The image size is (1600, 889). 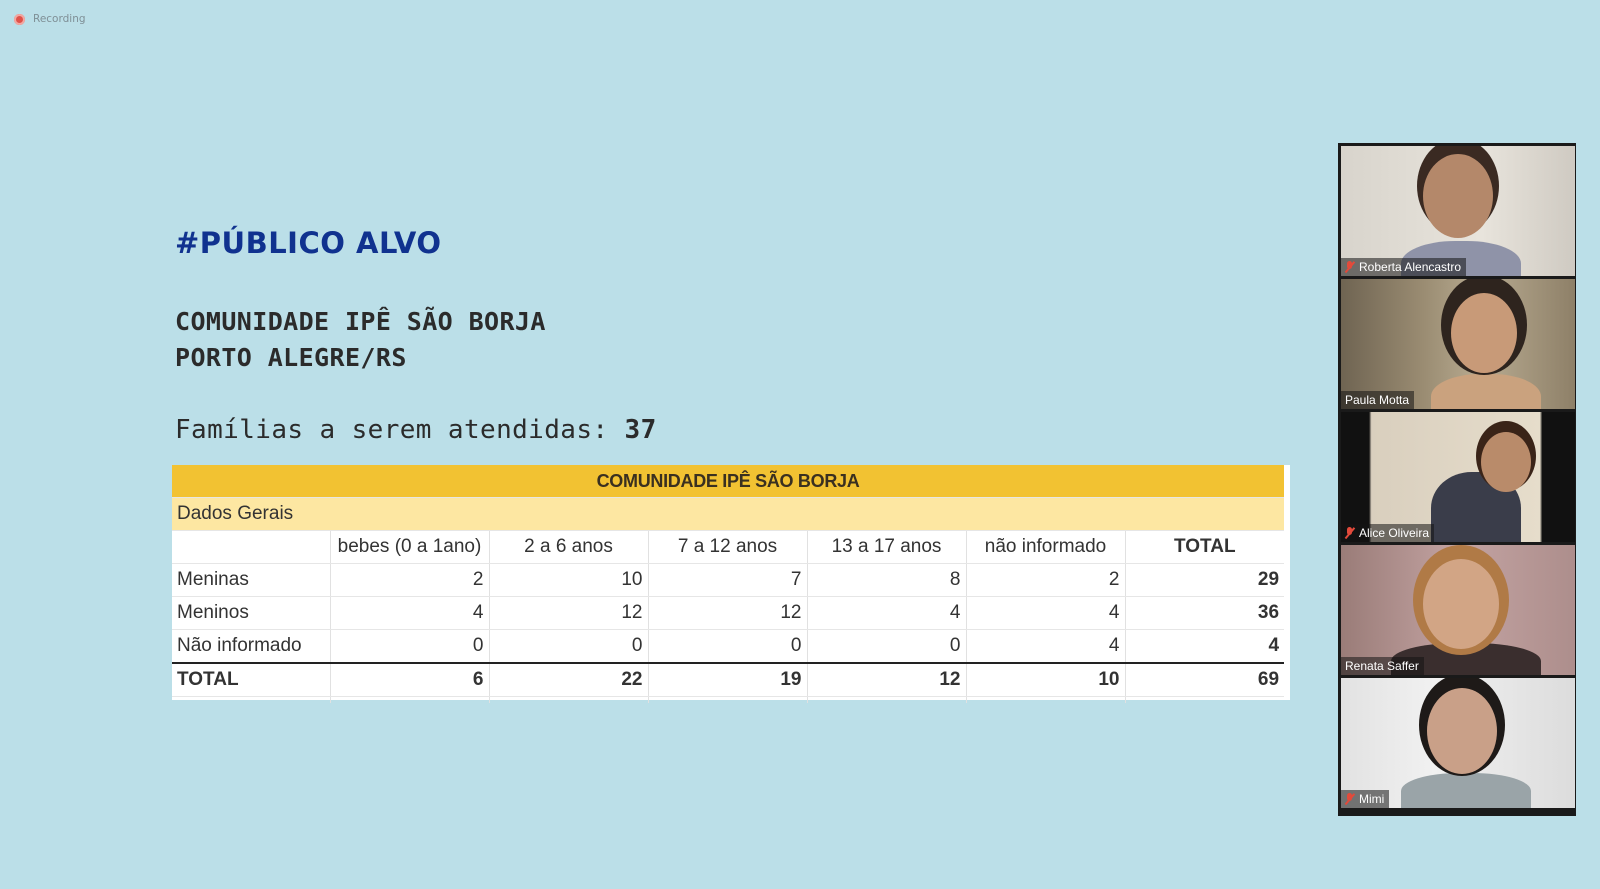 I want to click on participant-name-tag: Renata Saffer, so click(x=1382, y=666).